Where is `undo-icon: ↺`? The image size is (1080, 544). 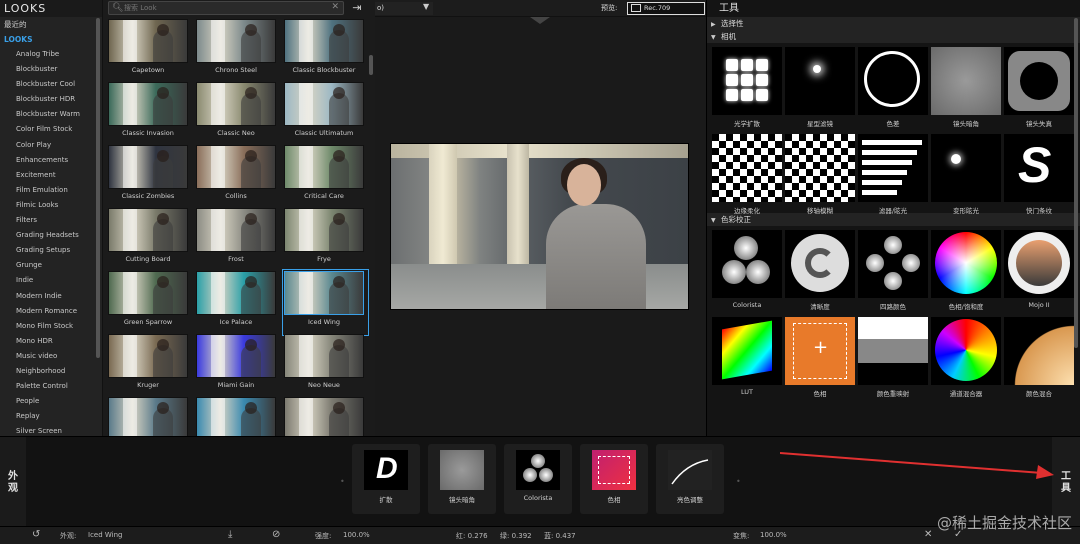
undo-icon: ↺ is located at coordinates (36, 534).